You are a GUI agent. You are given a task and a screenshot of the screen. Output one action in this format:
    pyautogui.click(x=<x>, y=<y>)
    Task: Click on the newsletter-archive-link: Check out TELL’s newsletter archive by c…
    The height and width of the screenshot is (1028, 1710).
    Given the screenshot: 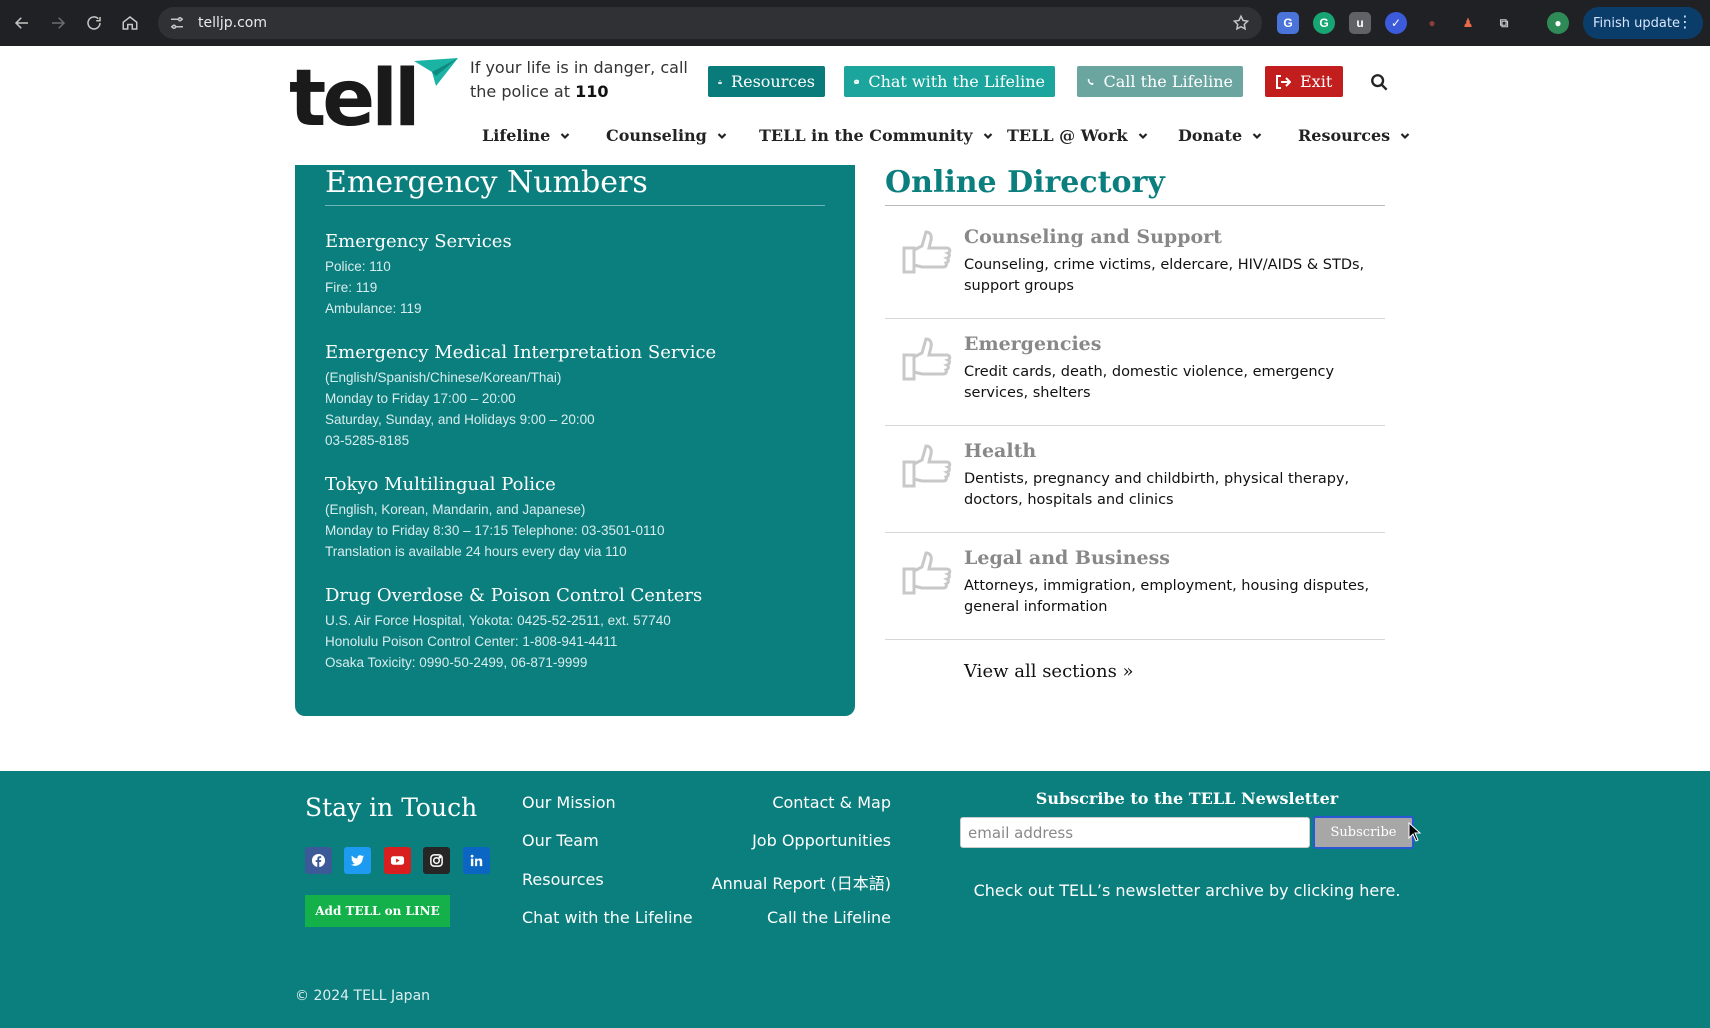 What is the action you would take?
    pyautogui.click(x=1187, y=890)
    